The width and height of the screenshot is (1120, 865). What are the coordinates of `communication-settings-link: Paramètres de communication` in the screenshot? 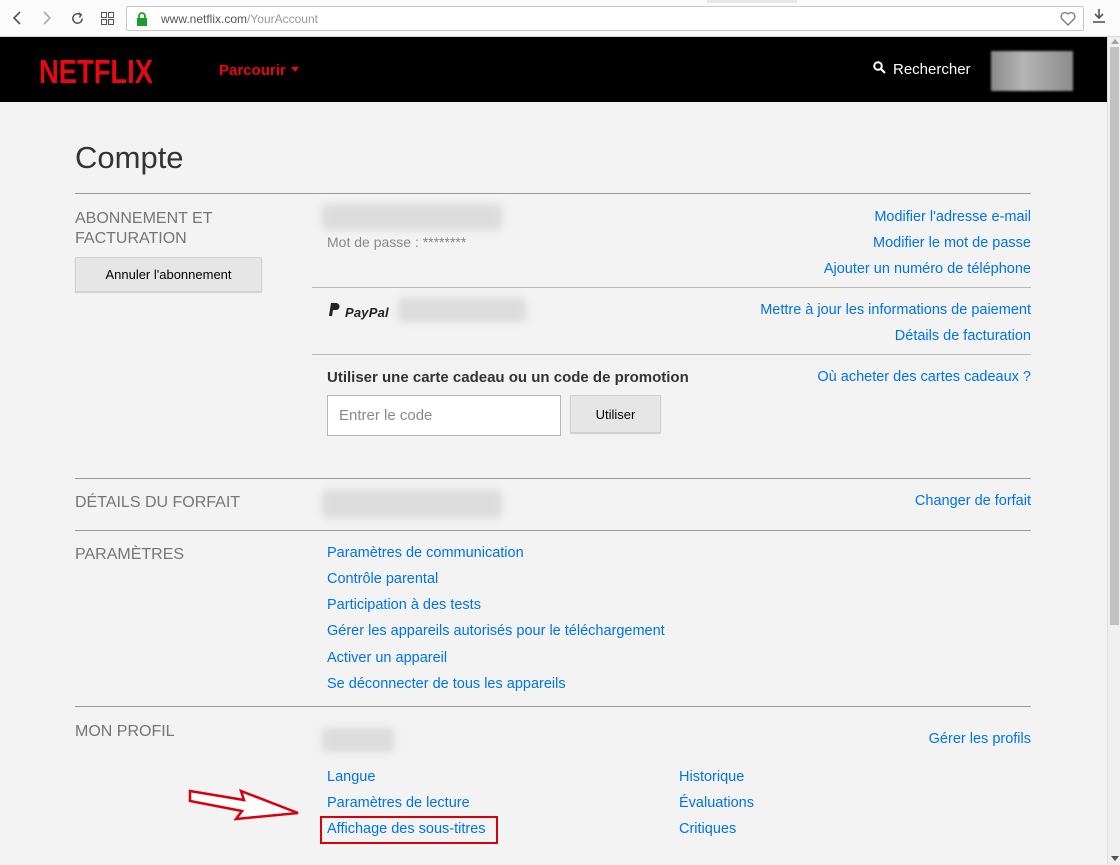 It's located at (425, 553).